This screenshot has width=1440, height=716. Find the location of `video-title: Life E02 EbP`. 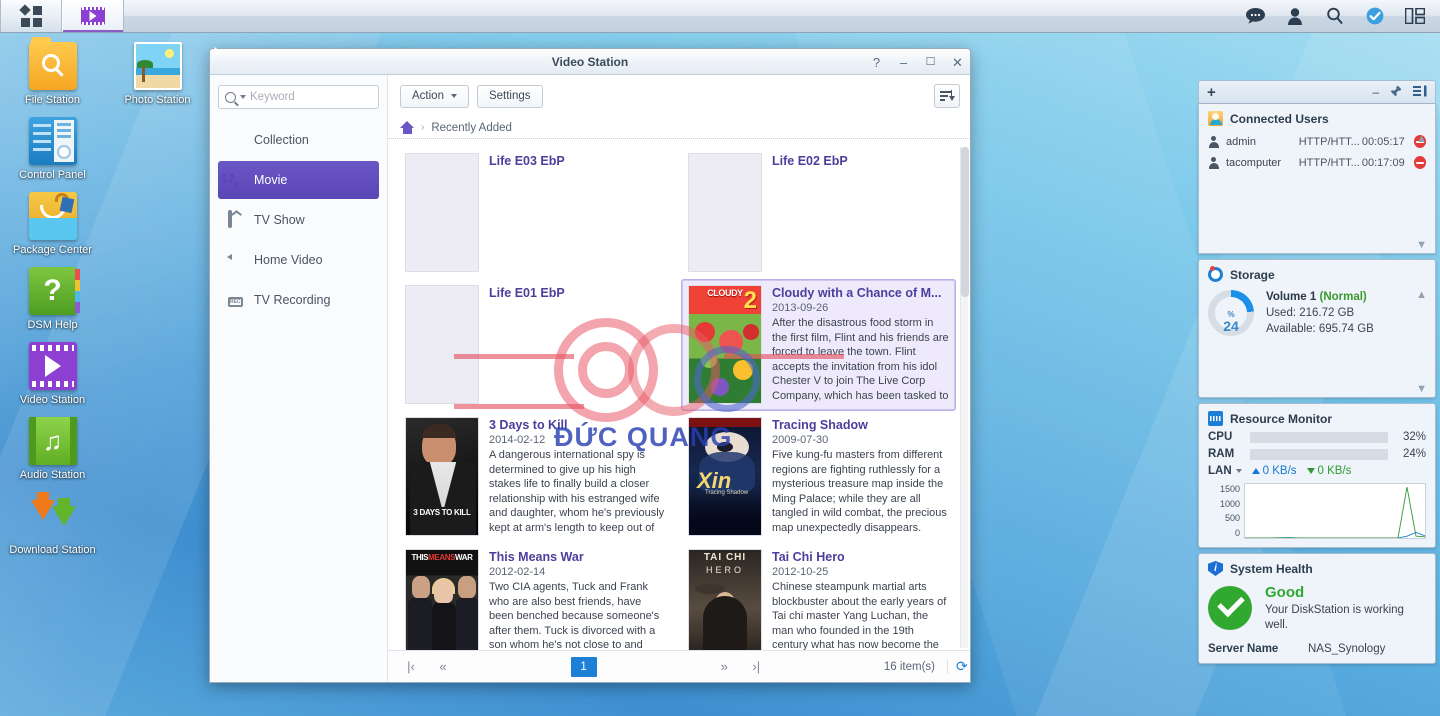

video-title: Life E02 EbP is located at coordinates (860, 161).